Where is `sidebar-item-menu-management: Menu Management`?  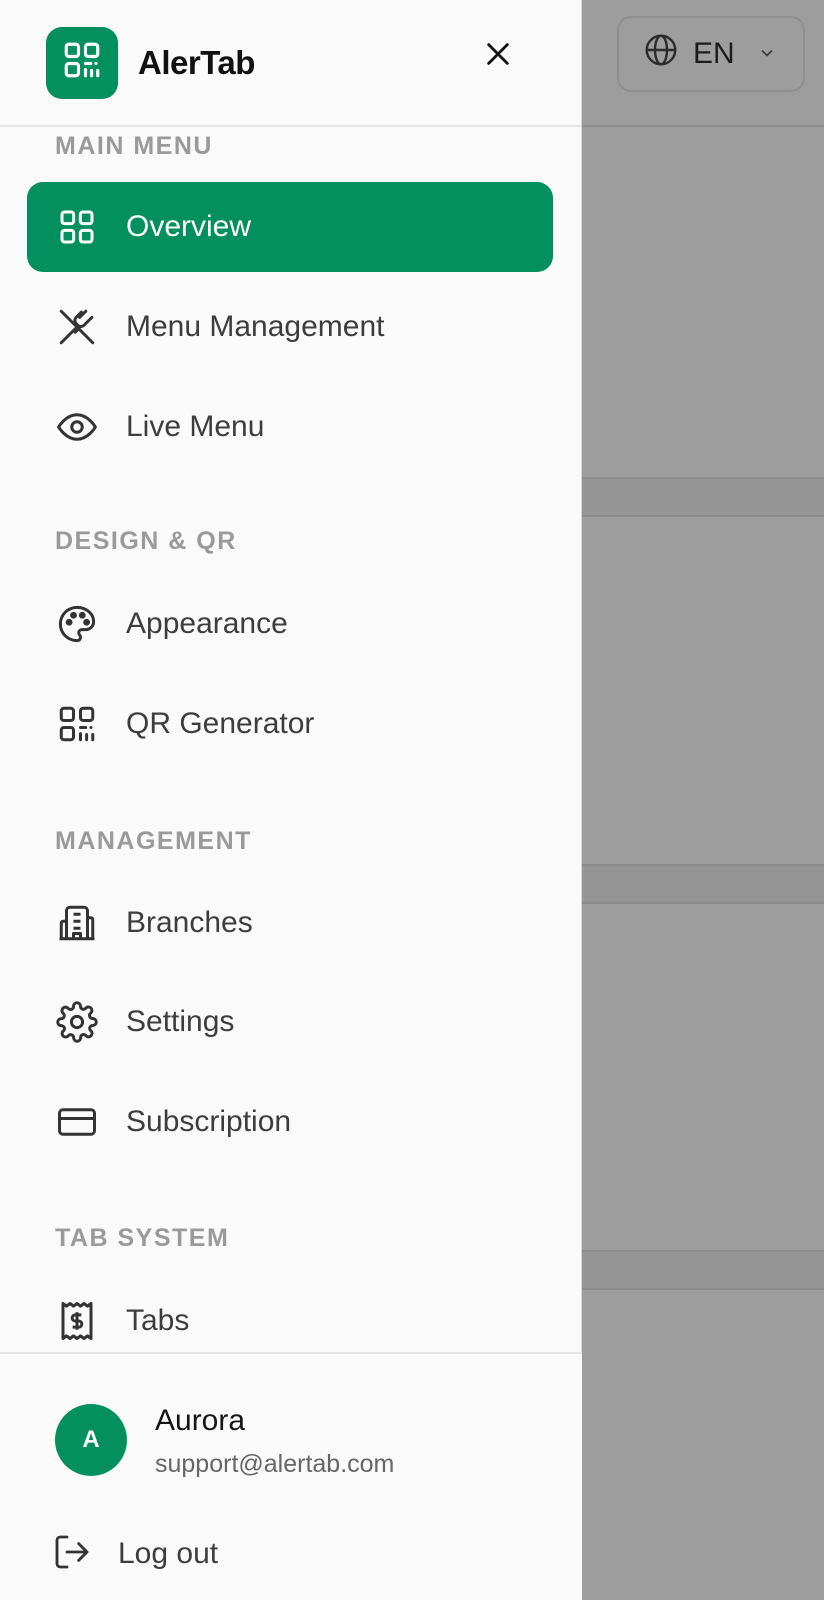
sidebar-item-menu-management: Menu Management is located at coordinates (290, 327).